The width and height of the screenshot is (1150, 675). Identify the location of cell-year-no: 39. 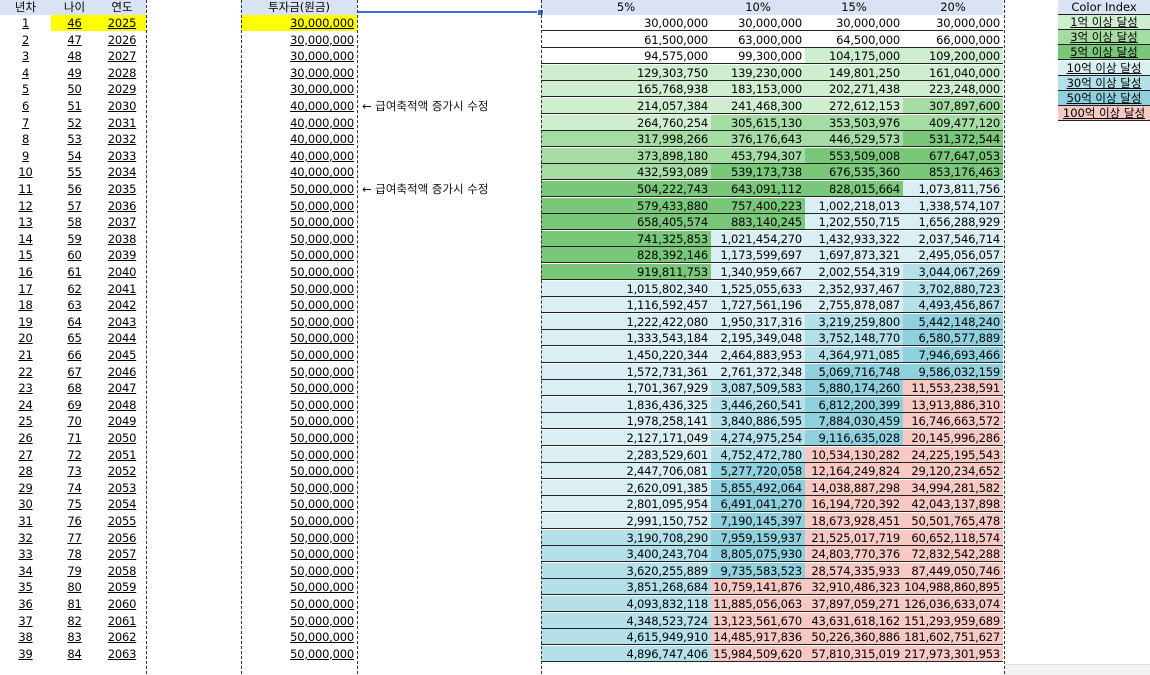
(25, 654).